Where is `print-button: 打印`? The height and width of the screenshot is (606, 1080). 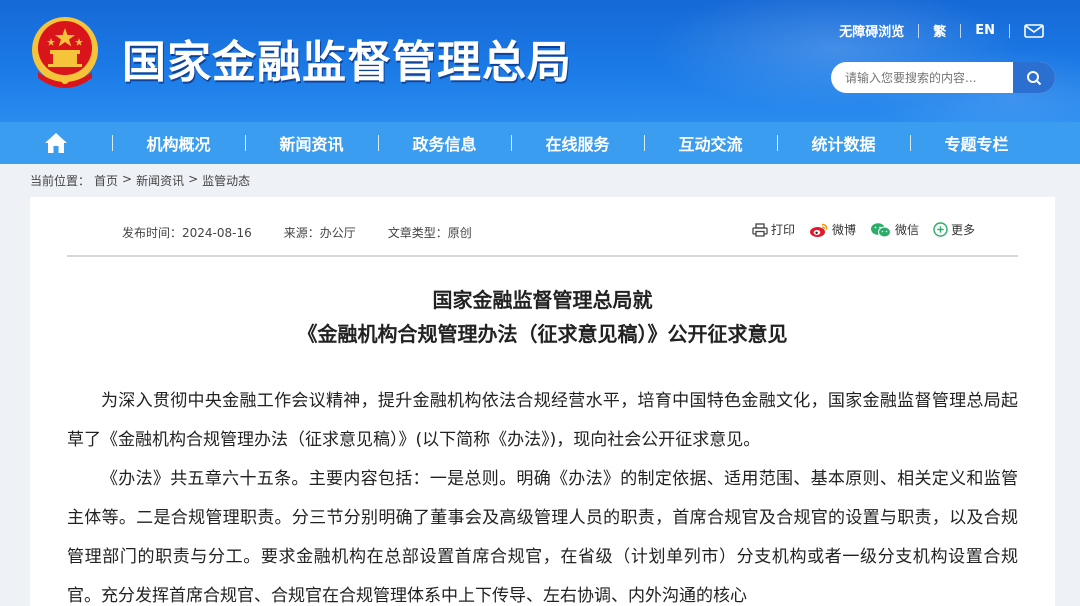
print-button: 打印 is located at coordinates (773, 229).